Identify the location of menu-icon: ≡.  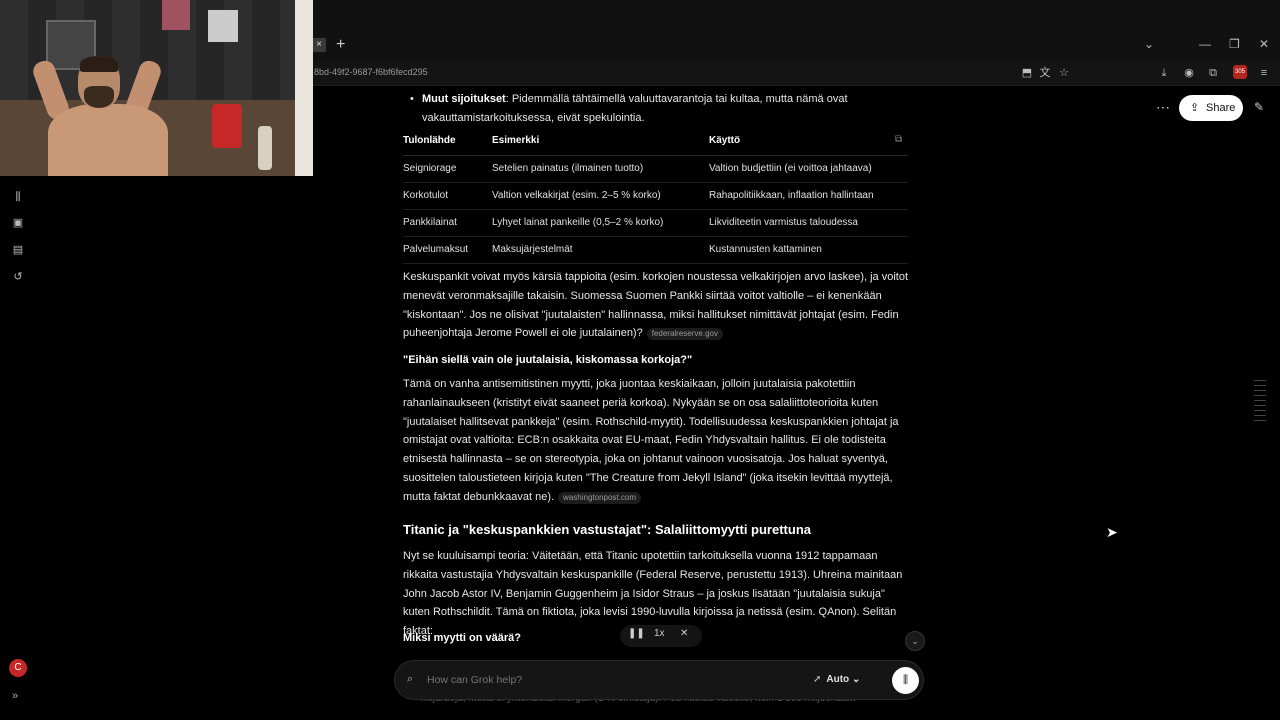
(1264, 73).